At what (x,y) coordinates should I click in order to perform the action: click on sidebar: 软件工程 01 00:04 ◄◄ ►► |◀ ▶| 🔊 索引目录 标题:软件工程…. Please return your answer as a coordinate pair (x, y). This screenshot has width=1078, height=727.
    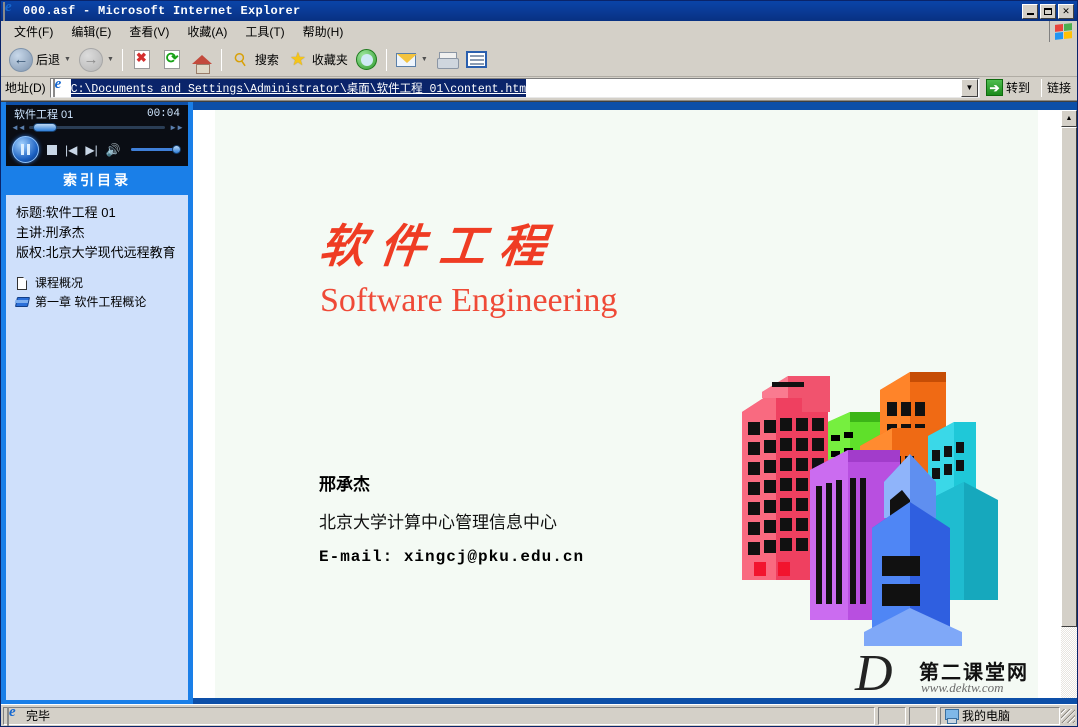
    Looking at the image, I should click on (97, 403).